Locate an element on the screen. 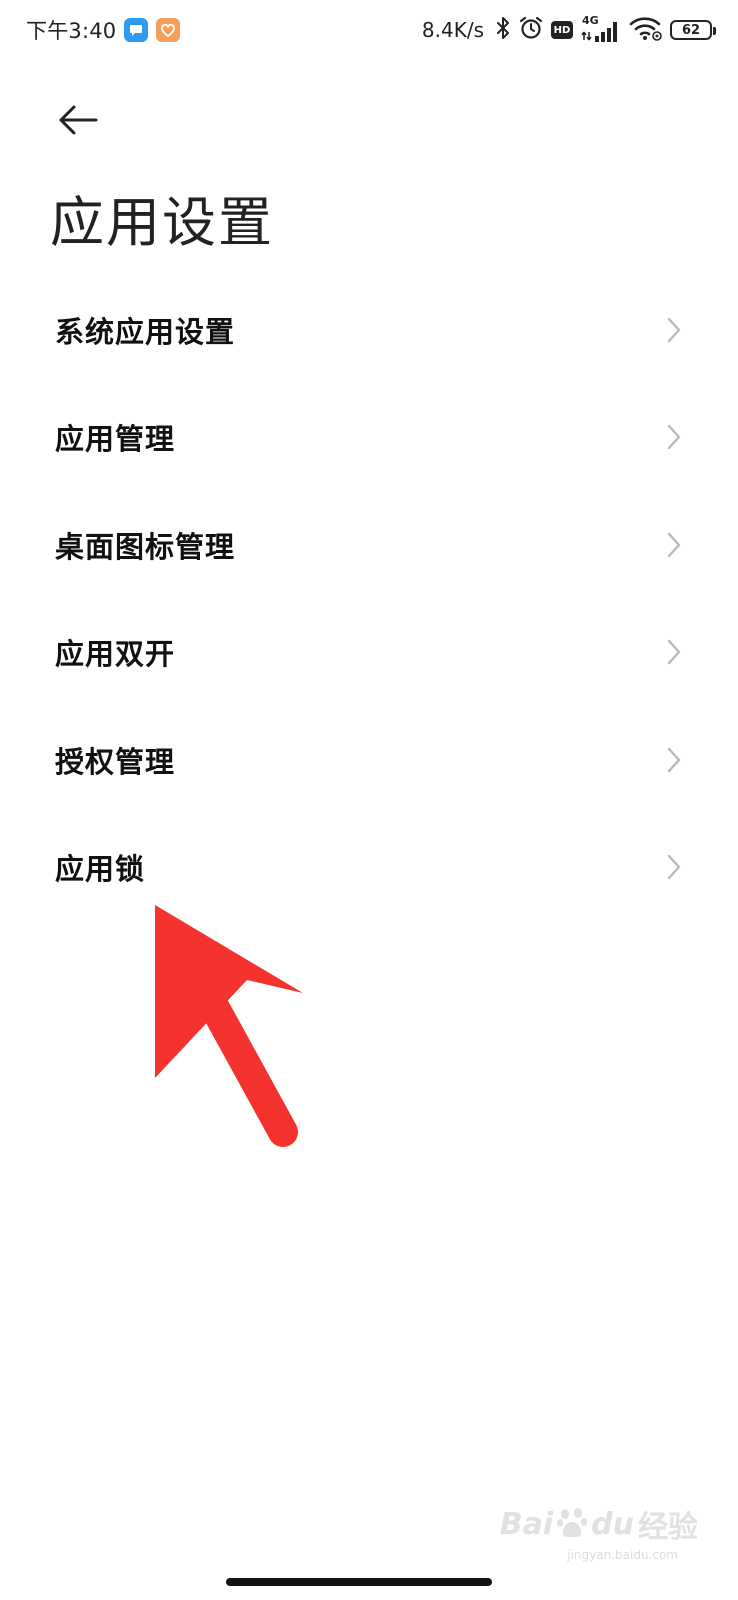 The height and width of the screenshot is (1600, 738). menu-item-label: 授权管理 is located at coordinates (115, 761).